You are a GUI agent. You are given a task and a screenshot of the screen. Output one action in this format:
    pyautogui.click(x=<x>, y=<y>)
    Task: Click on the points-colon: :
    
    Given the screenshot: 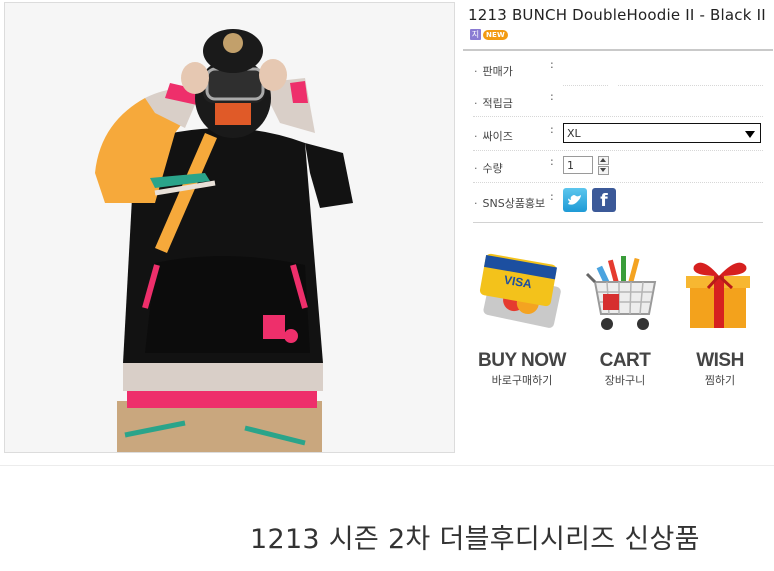 What is the action you would take?
    pyautogui.click(x=552, y=96)
    